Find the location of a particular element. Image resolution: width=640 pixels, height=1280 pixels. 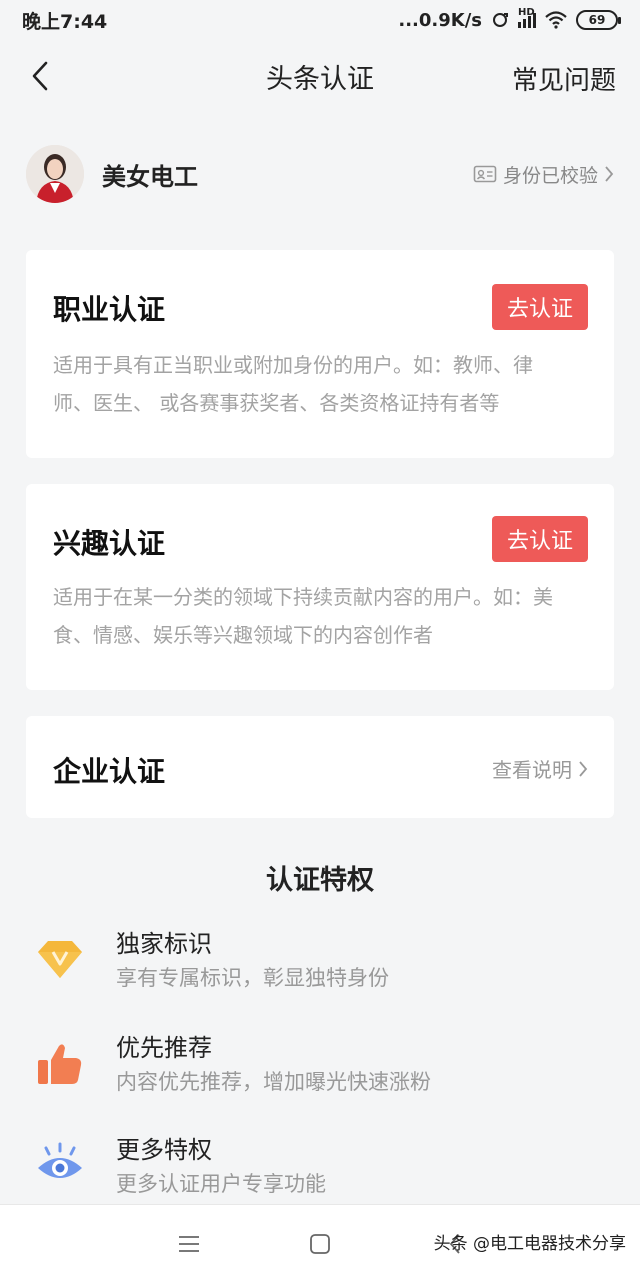

system-nav-bar: 头条 @电工电器技术分享 is located at coordinates (320, 1242).